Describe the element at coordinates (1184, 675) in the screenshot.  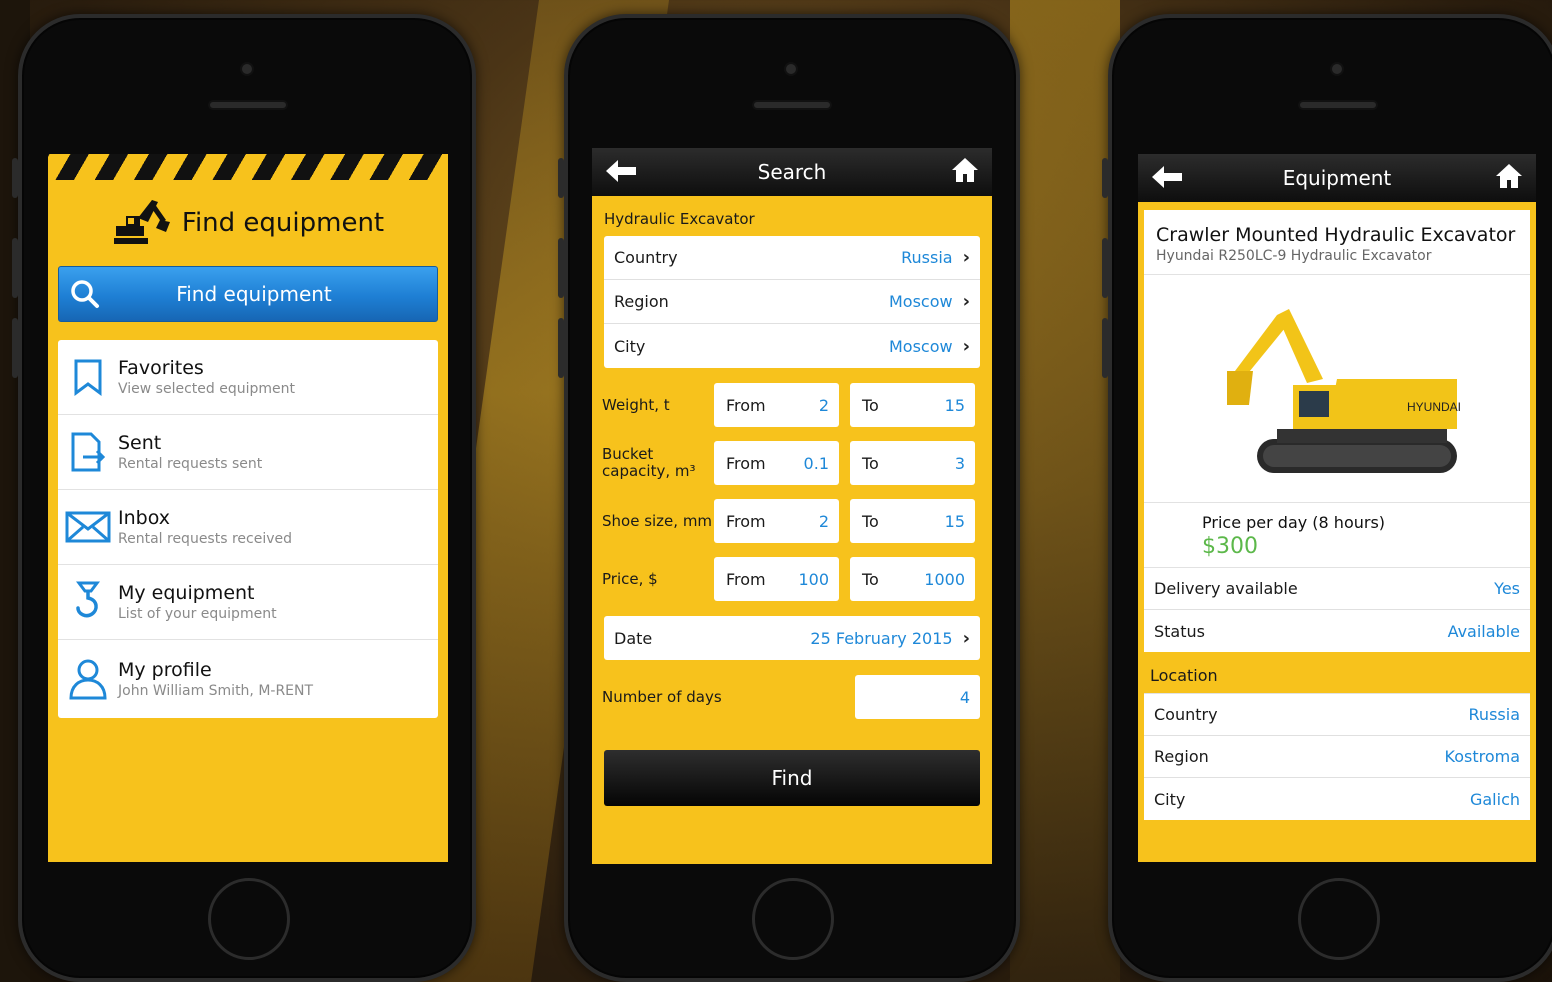
I see `location-label: Location` at that location.